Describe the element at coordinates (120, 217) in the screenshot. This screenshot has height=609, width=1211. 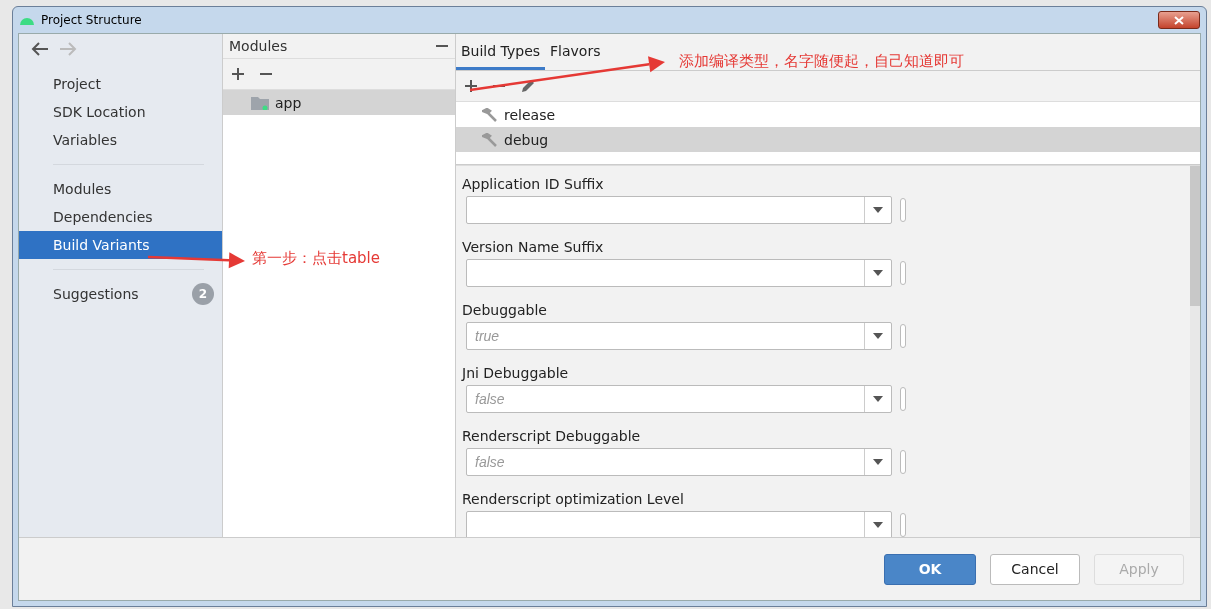
I see `sidebar-item: Dependencies` at that location.